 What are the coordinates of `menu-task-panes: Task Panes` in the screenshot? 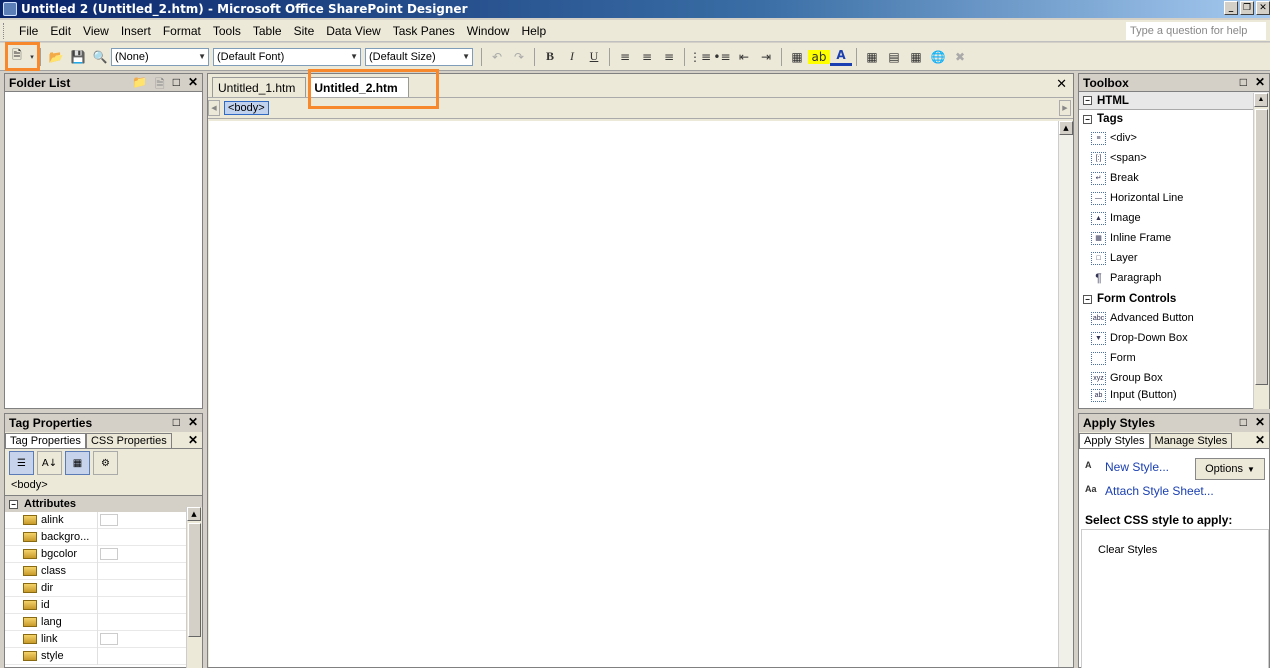 It's located at (424, 31).